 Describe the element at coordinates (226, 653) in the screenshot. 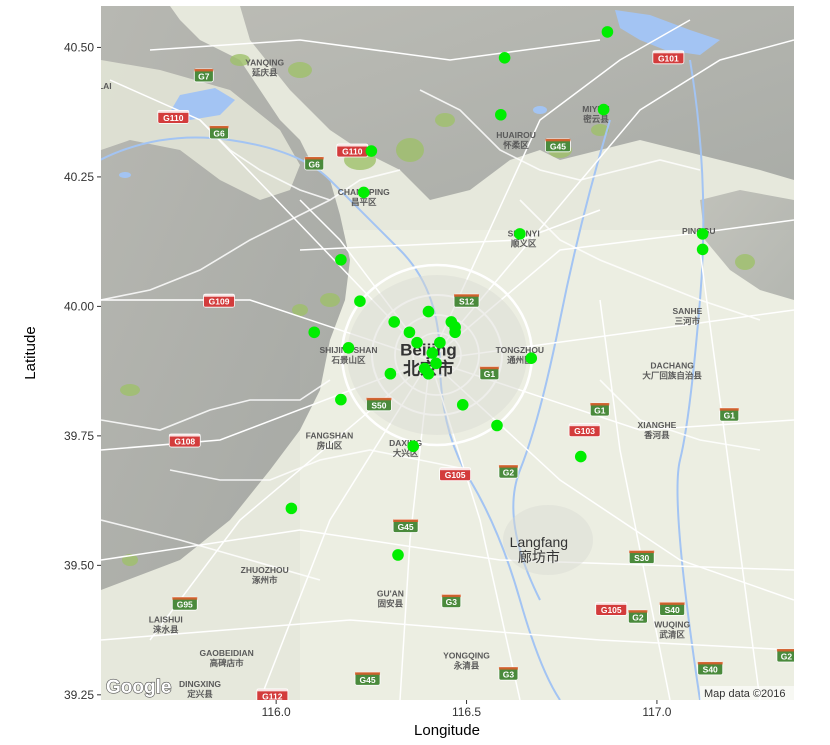

I see `place-name: GAOBEIDIAN` at that location.